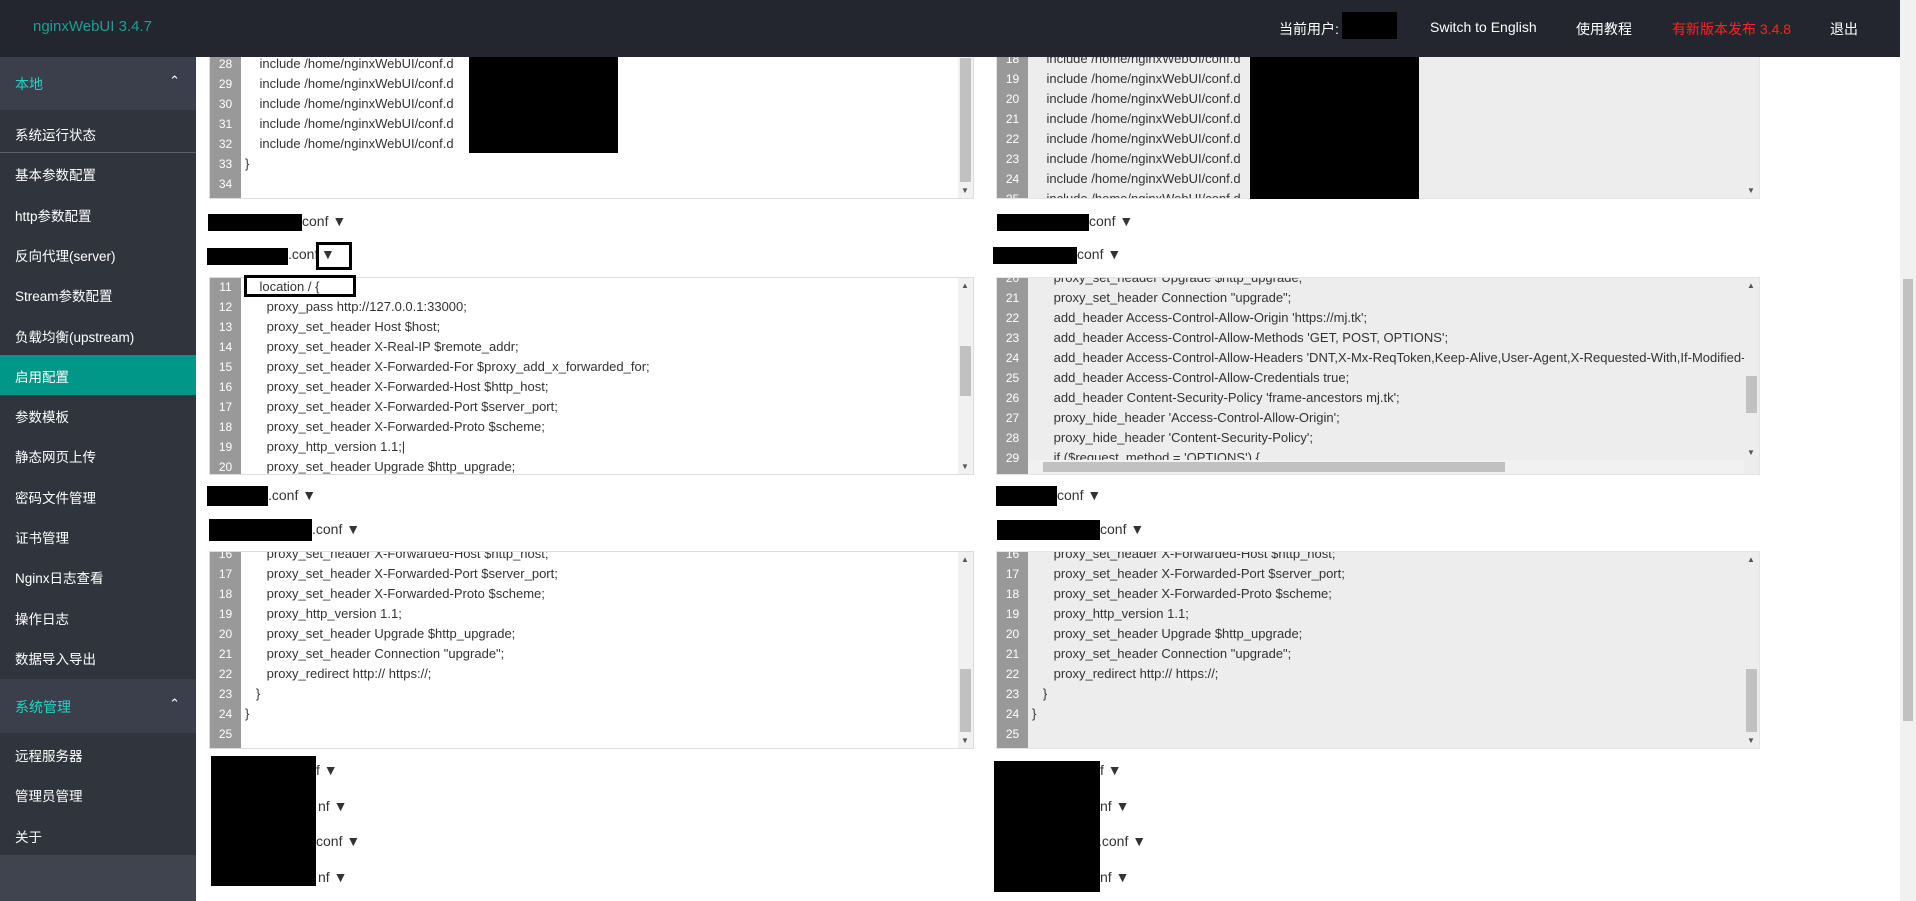 Image resolution: width=1916 pixels, height=901 pixels. Describe the element at coordinates (98, 794) in the screenshot. I see `sidebar-item: 管理员管理` at that location.